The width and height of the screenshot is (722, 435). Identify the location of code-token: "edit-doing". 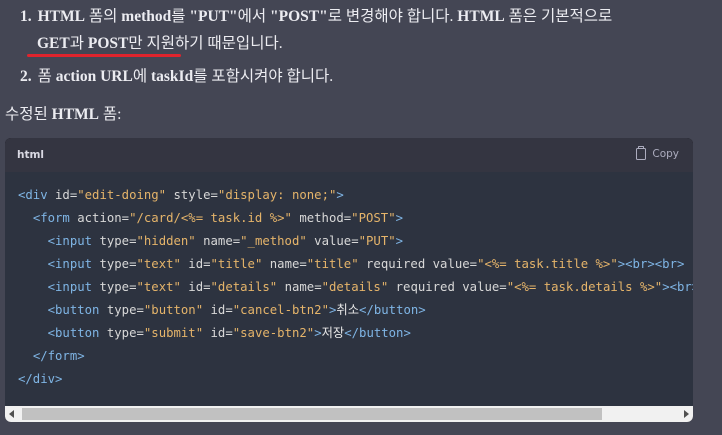
(122, 195).